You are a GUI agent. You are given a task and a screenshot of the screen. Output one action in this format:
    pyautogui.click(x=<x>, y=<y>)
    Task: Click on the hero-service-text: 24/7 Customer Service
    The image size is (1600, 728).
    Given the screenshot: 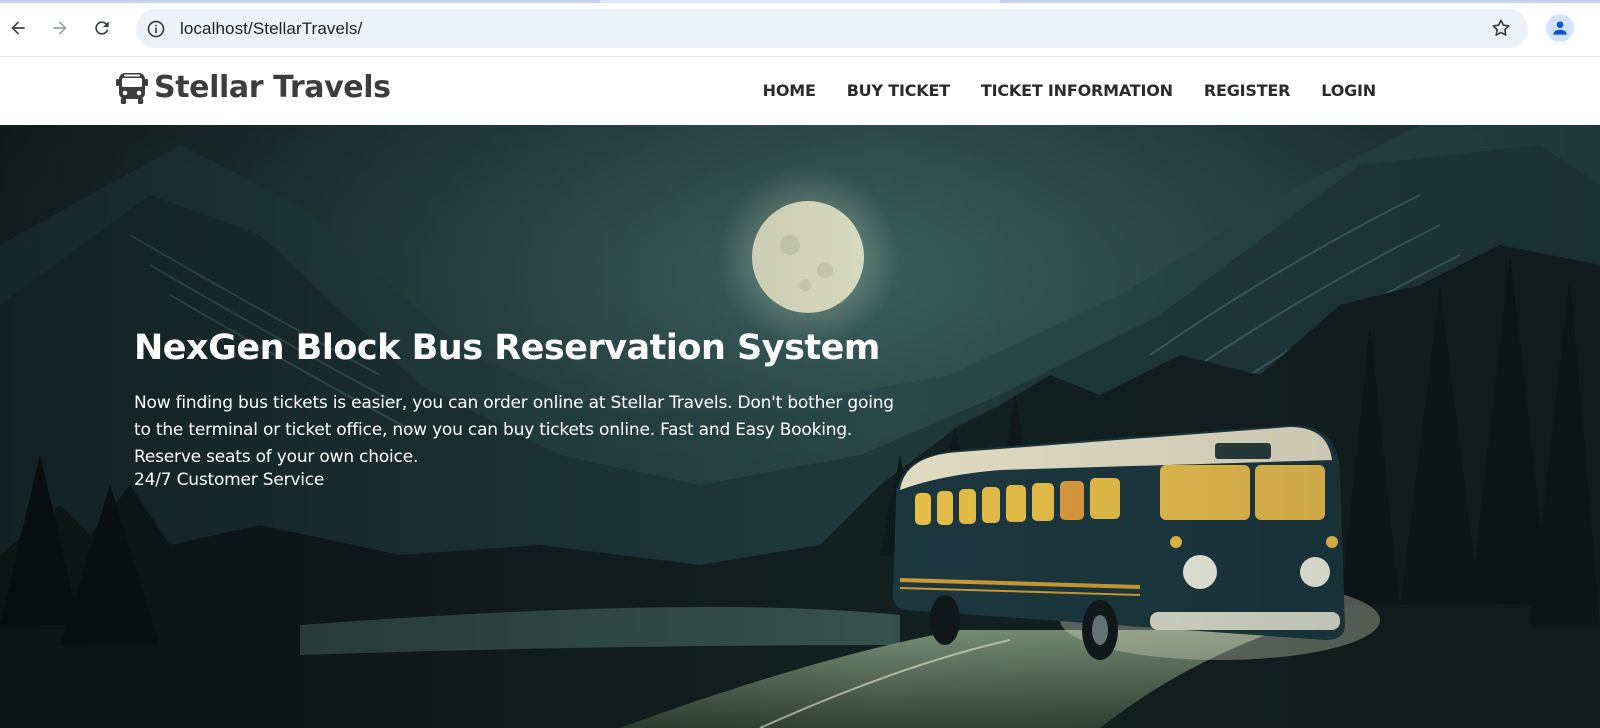 What is the action you would take?
    pyautogui.click(x=229, y=480)
    